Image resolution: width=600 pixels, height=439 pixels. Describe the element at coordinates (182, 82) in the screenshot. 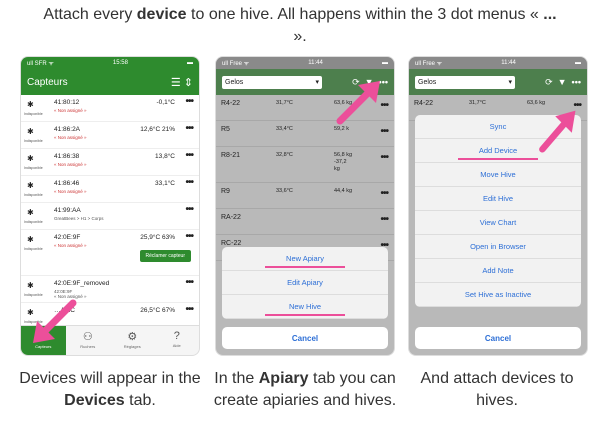

I see `filter-sort-icons: ☰ ⇕` at that location.